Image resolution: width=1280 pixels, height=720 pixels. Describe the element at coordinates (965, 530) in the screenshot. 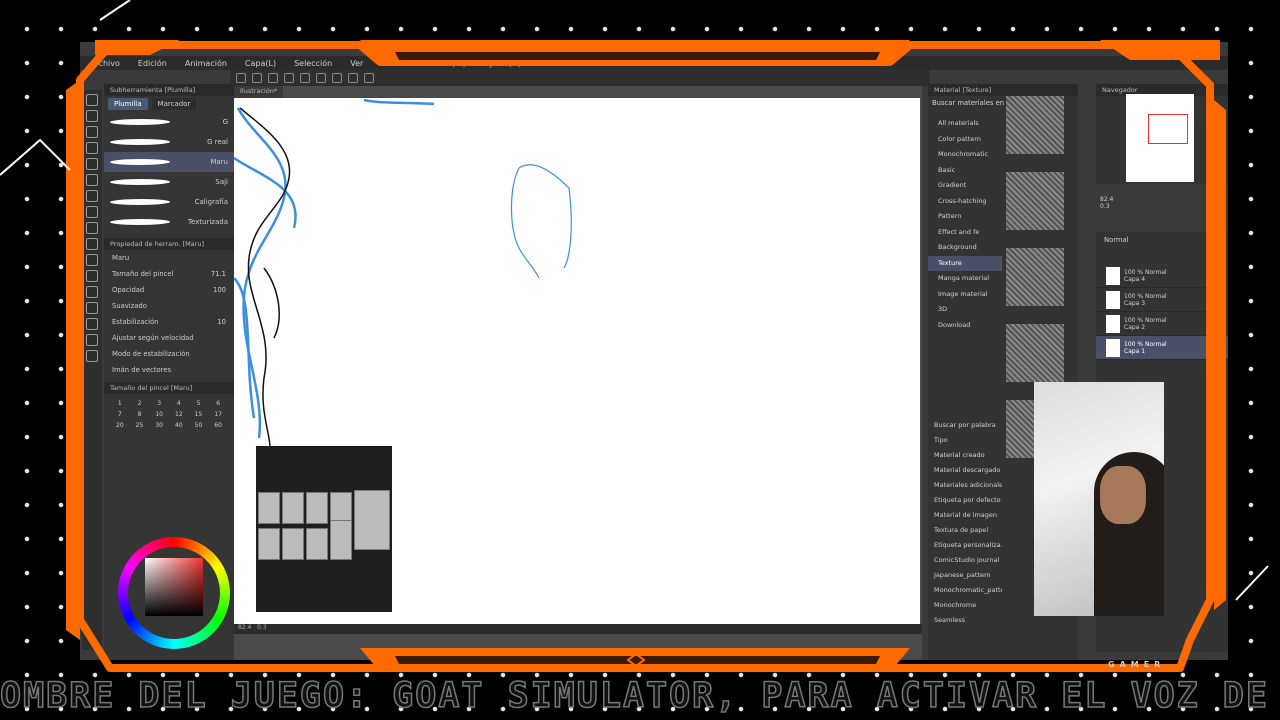

I see `tag-item: Textura de papel` at that location.